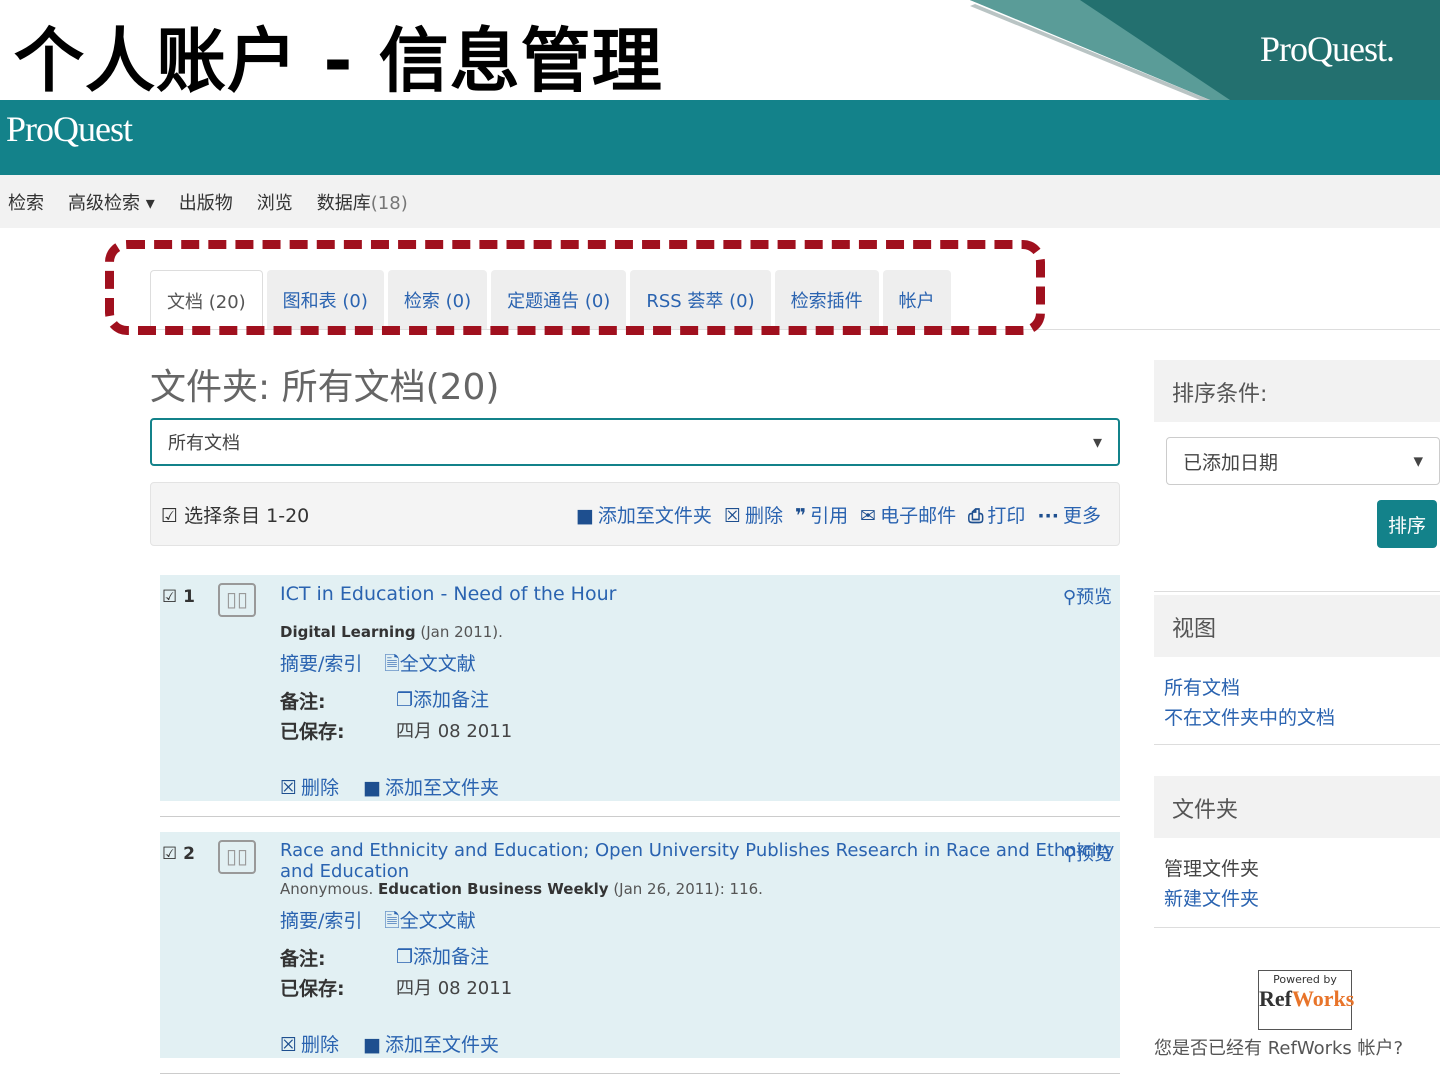 Image resolution: width=1440 pixels, height=1080 pixels. I want to click on print-button: ⎙ 打印, so click(996, 514).